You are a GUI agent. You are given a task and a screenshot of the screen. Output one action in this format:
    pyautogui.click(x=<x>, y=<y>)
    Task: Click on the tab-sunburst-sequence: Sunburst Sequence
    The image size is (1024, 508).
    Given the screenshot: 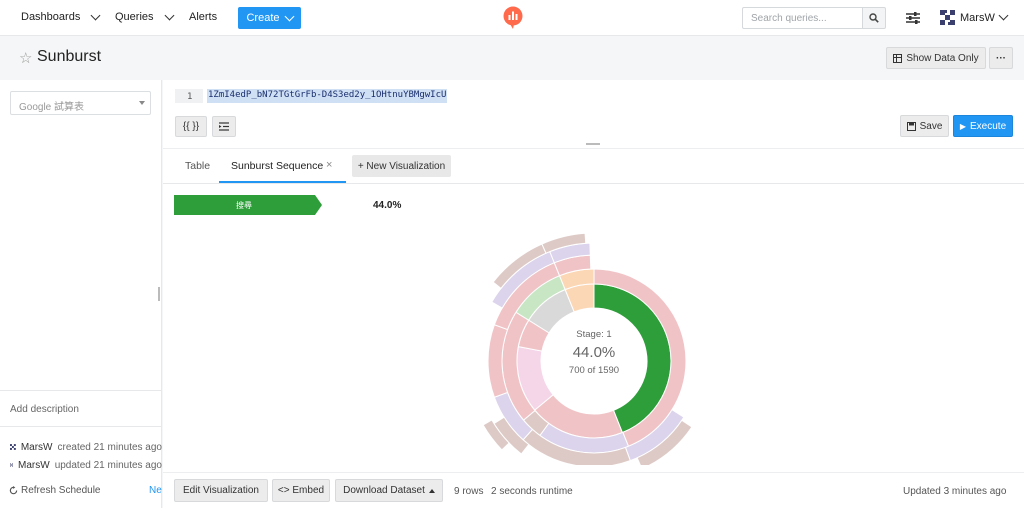 What is the action you would take?
    pyautogui.click(x=277, y=166)
    